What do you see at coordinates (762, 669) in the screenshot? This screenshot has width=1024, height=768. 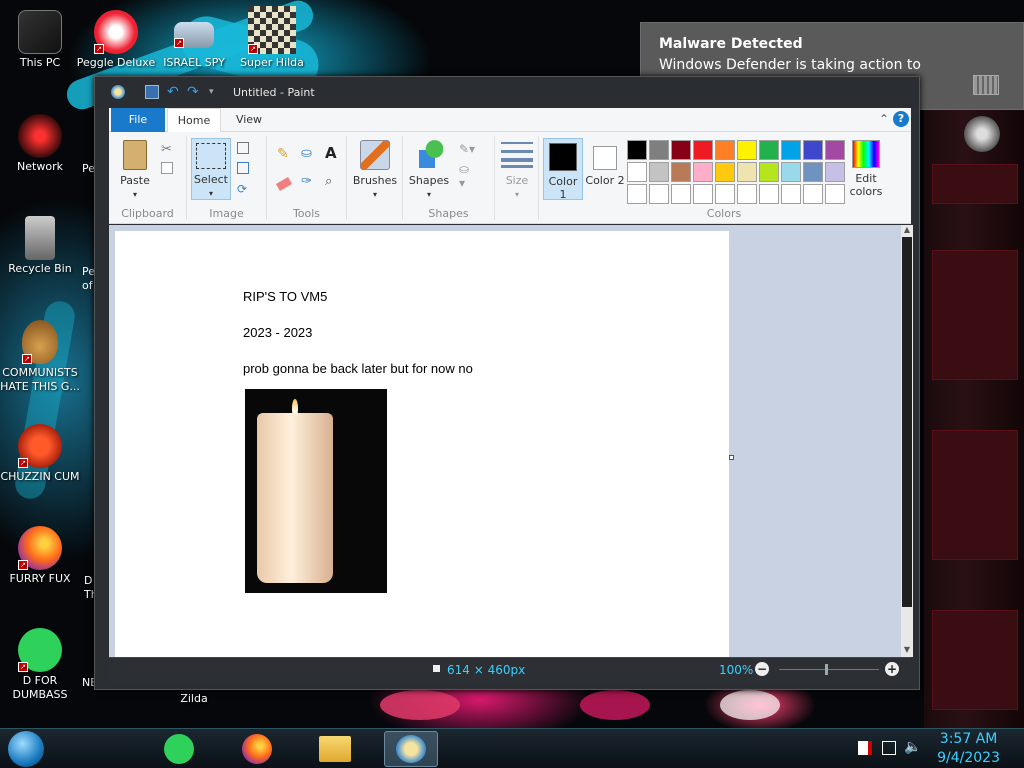 I see `zoom-out-button: −` at bounding box center [762, 669].